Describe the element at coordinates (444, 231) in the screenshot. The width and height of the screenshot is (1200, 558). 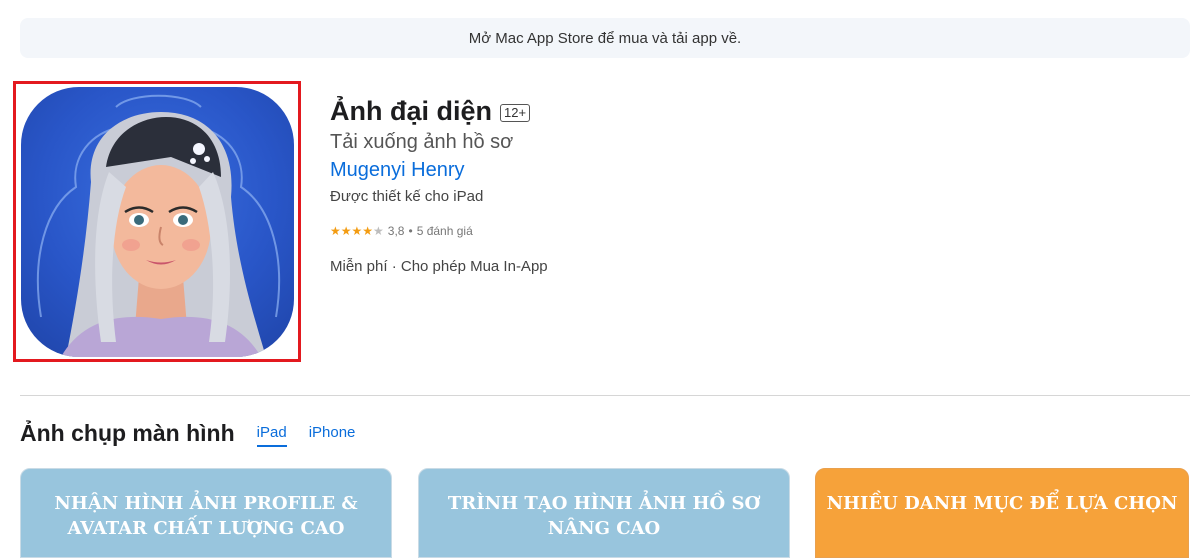
I see `rating-count: 5 đánh giá` at that location.